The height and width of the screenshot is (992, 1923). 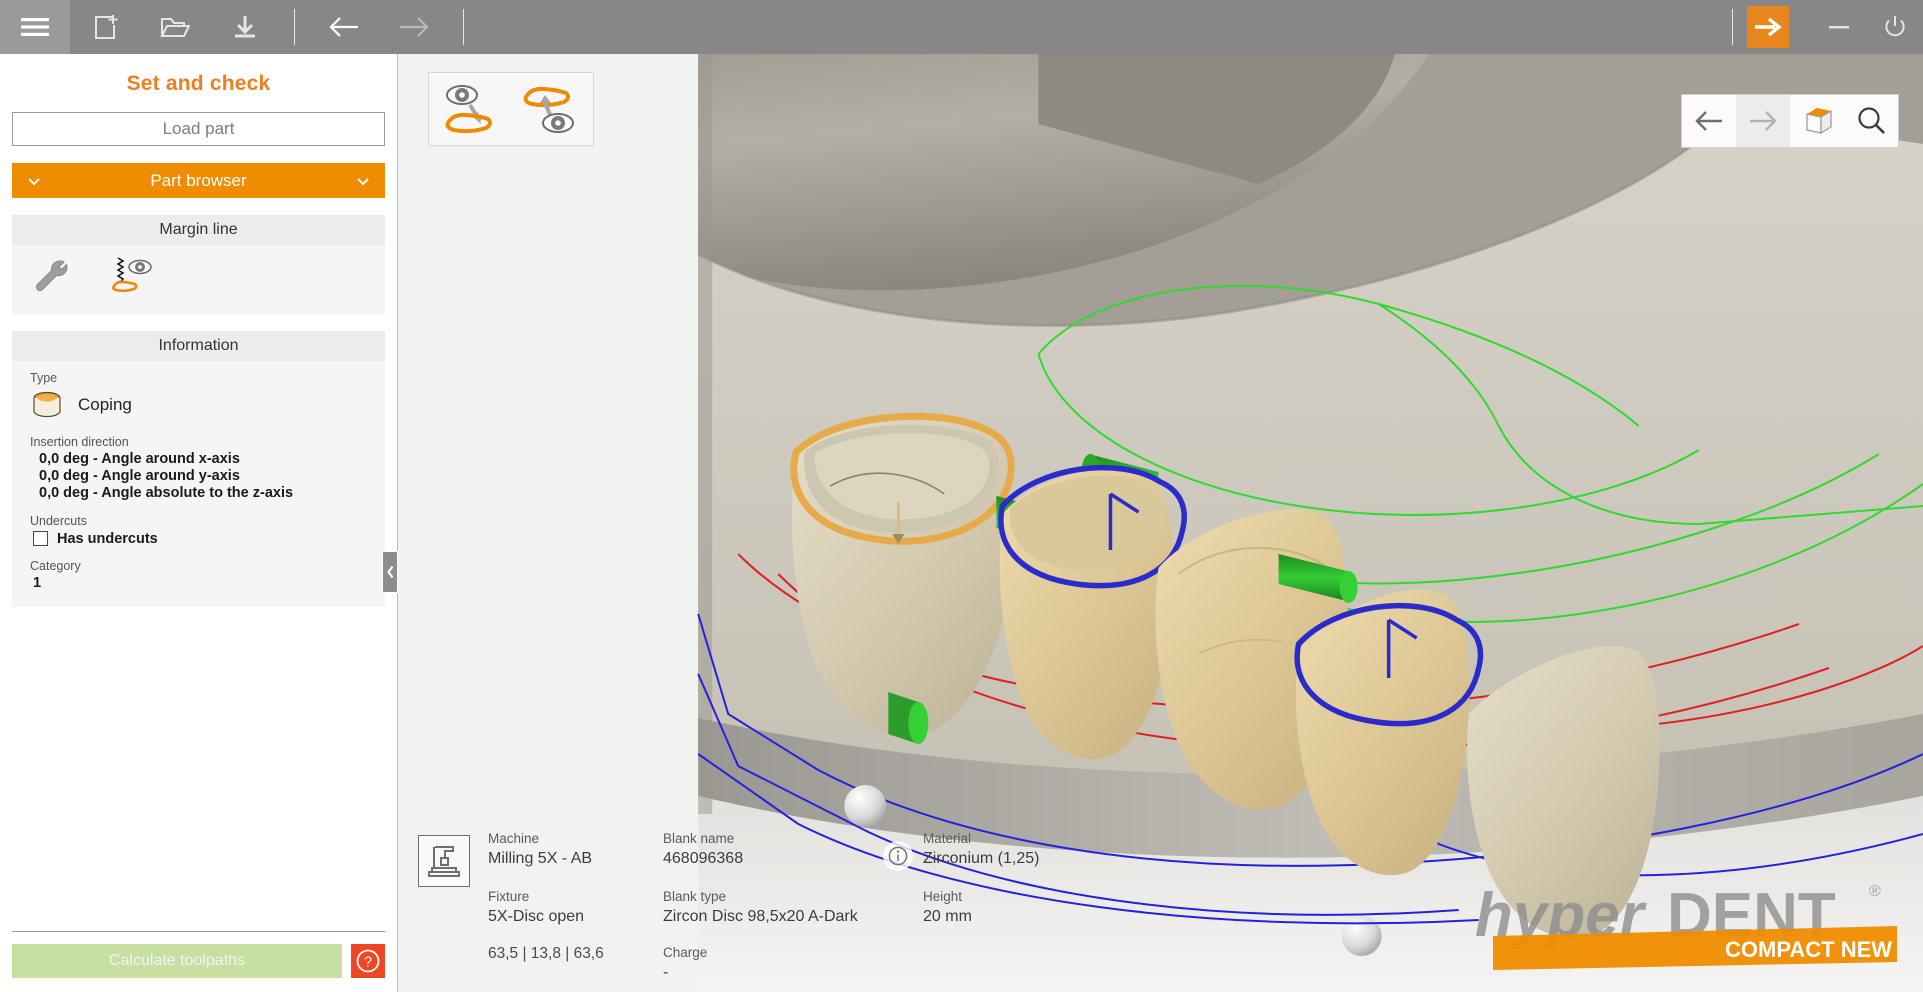 What do you see at coordinates (514, 839) in the screenshot?
I see `machine-label: Machine` at bounding box center [514, 839].